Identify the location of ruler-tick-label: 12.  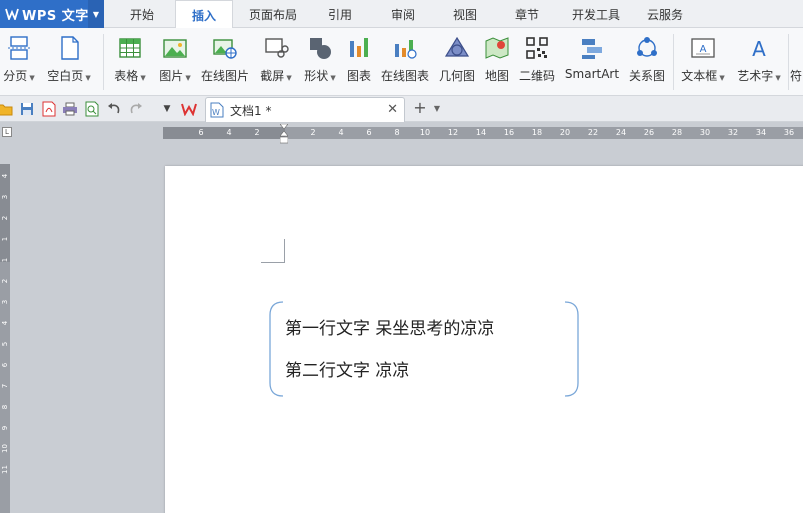
(453, 132).